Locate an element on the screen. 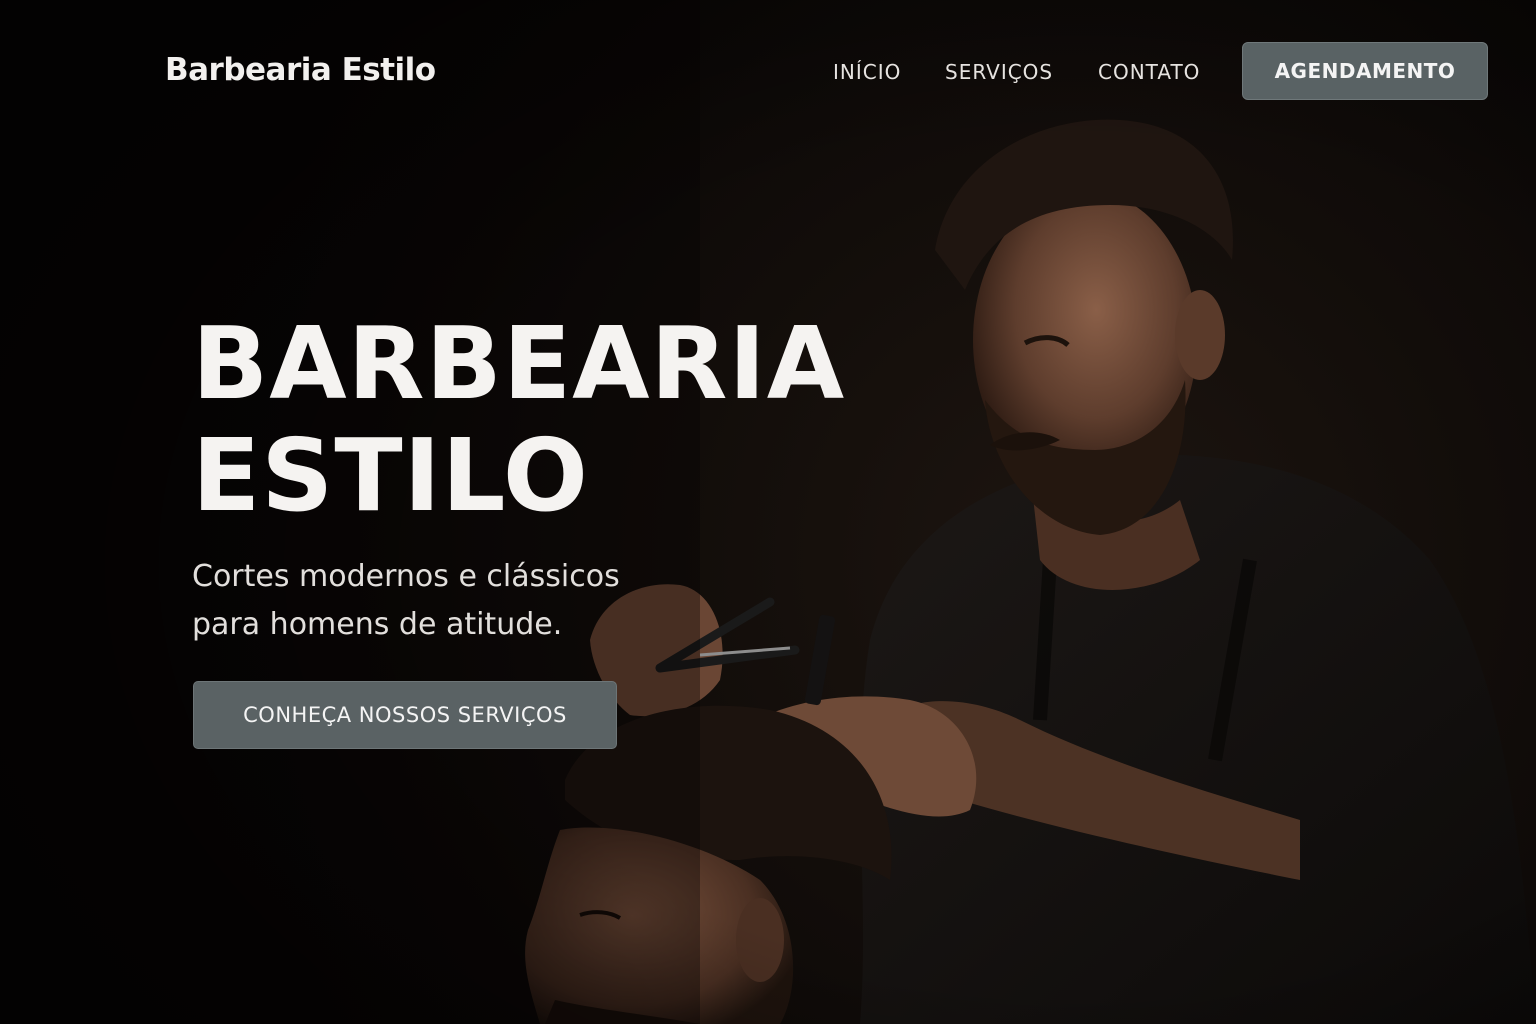 Image resolution: width=1536 pixels, height=1024 pixels. hero-subtitle-line-1: Cortes modernos e clássicos is located at coordinates (406, 576).